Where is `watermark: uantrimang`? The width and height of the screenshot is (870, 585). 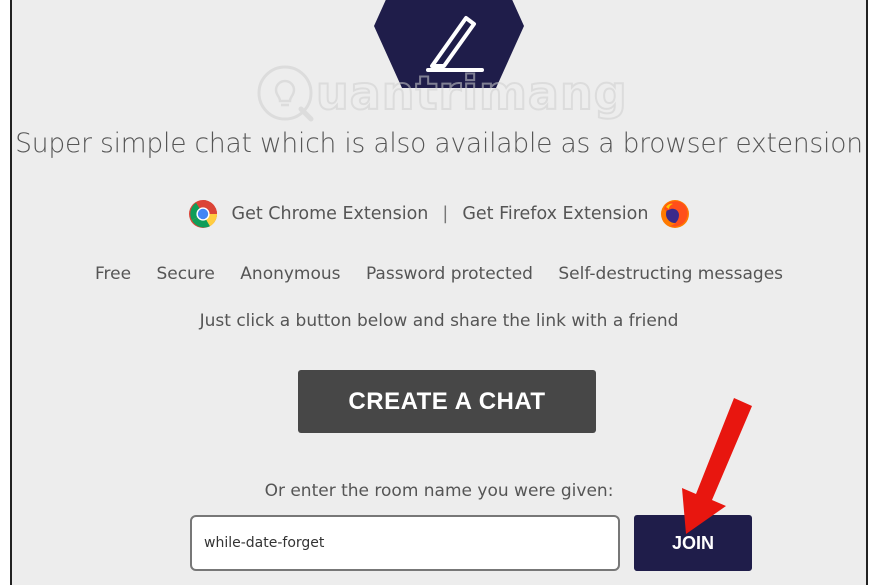 watermark: uantrimang is located at coordinates (442, 93).